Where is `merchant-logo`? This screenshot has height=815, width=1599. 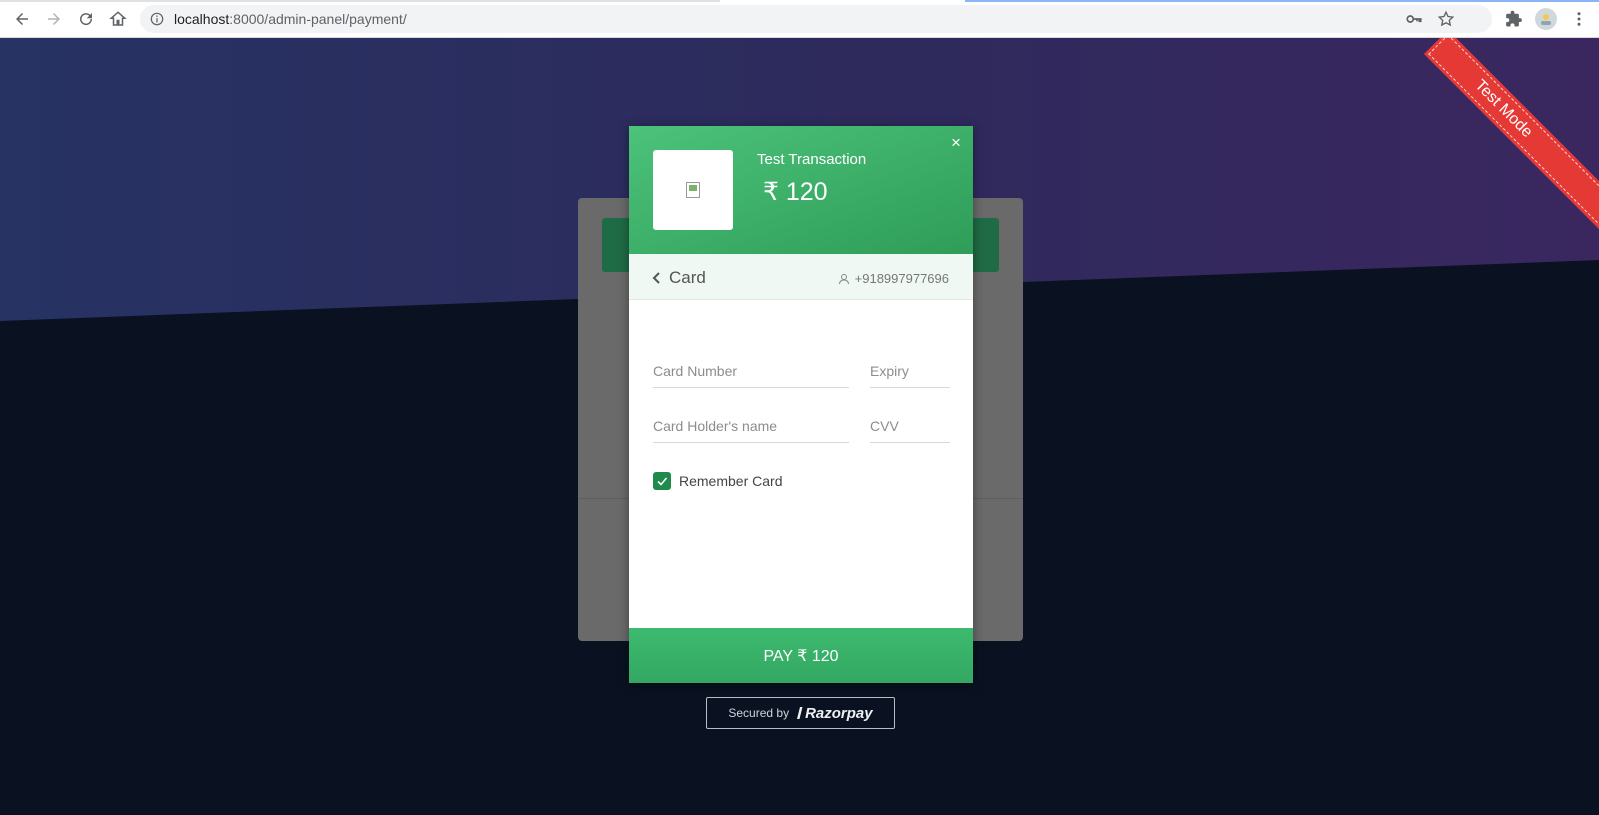
merchant-logo is located at coordinates (693, 190).